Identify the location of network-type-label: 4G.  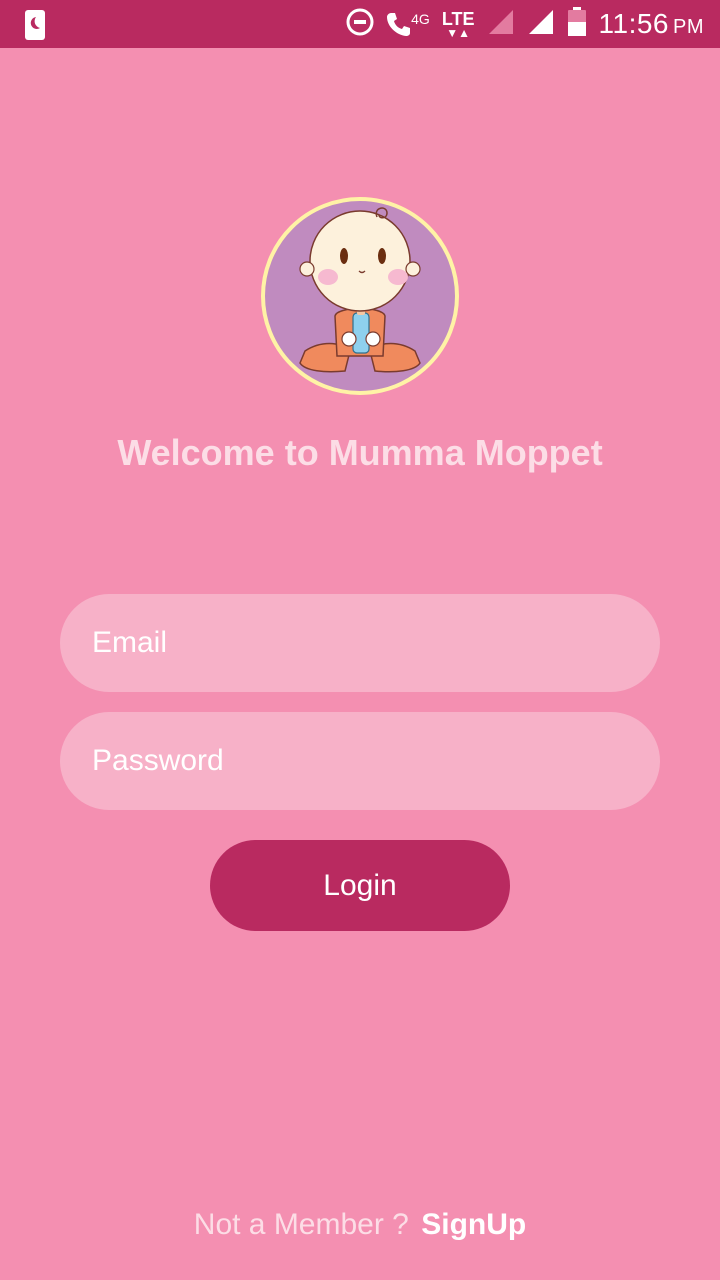
(420, 19).